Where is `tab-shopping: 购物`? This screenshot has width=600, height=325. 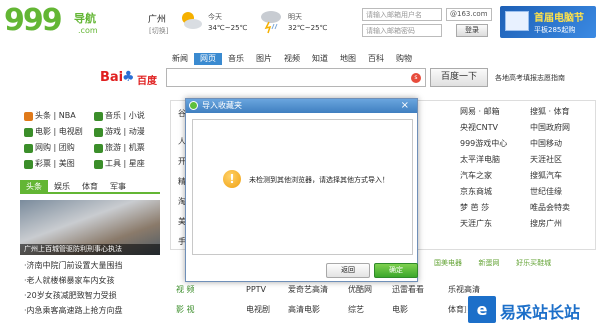
tab-shopping: 购物 is located at coordinates (404, 59).